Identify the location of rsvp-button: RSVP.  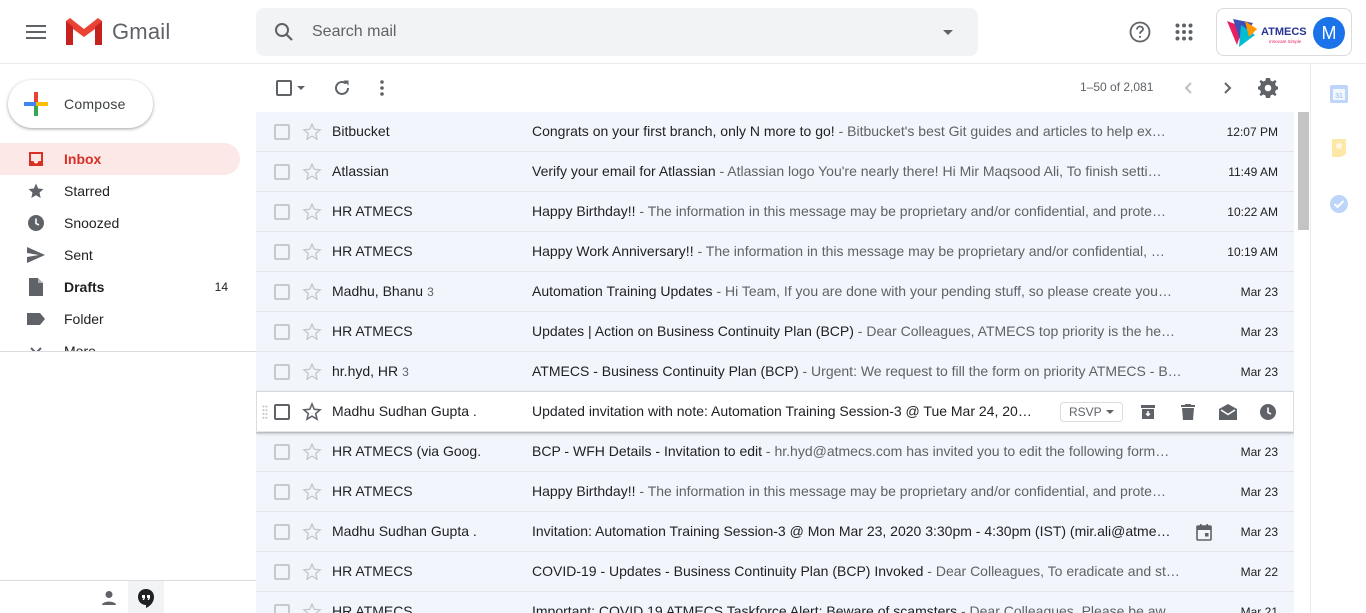
(1091, 412).